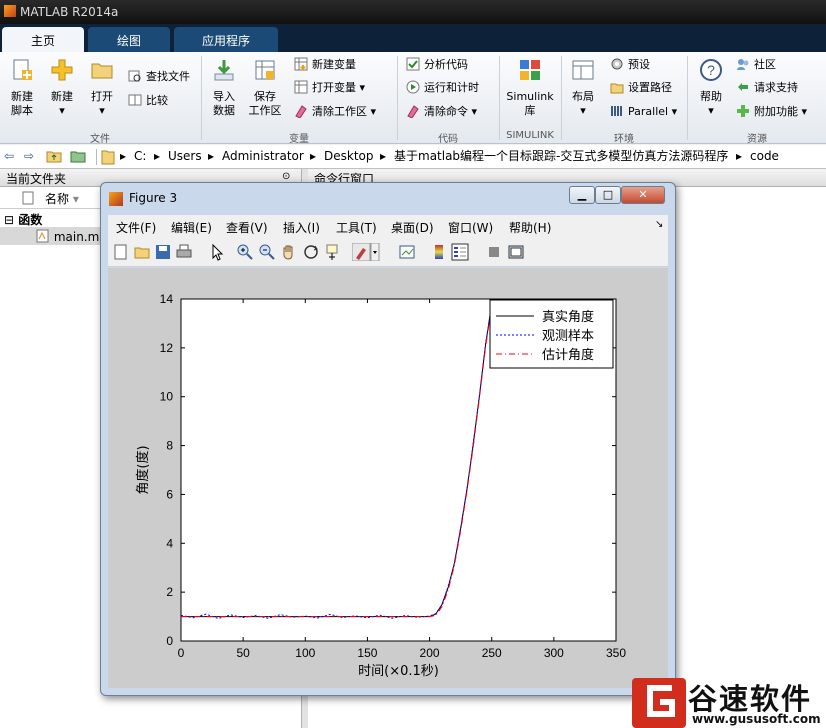  Describe the element at coordinates (43, 39) in the screenshot. I see `tab-home: 主页` at that location.